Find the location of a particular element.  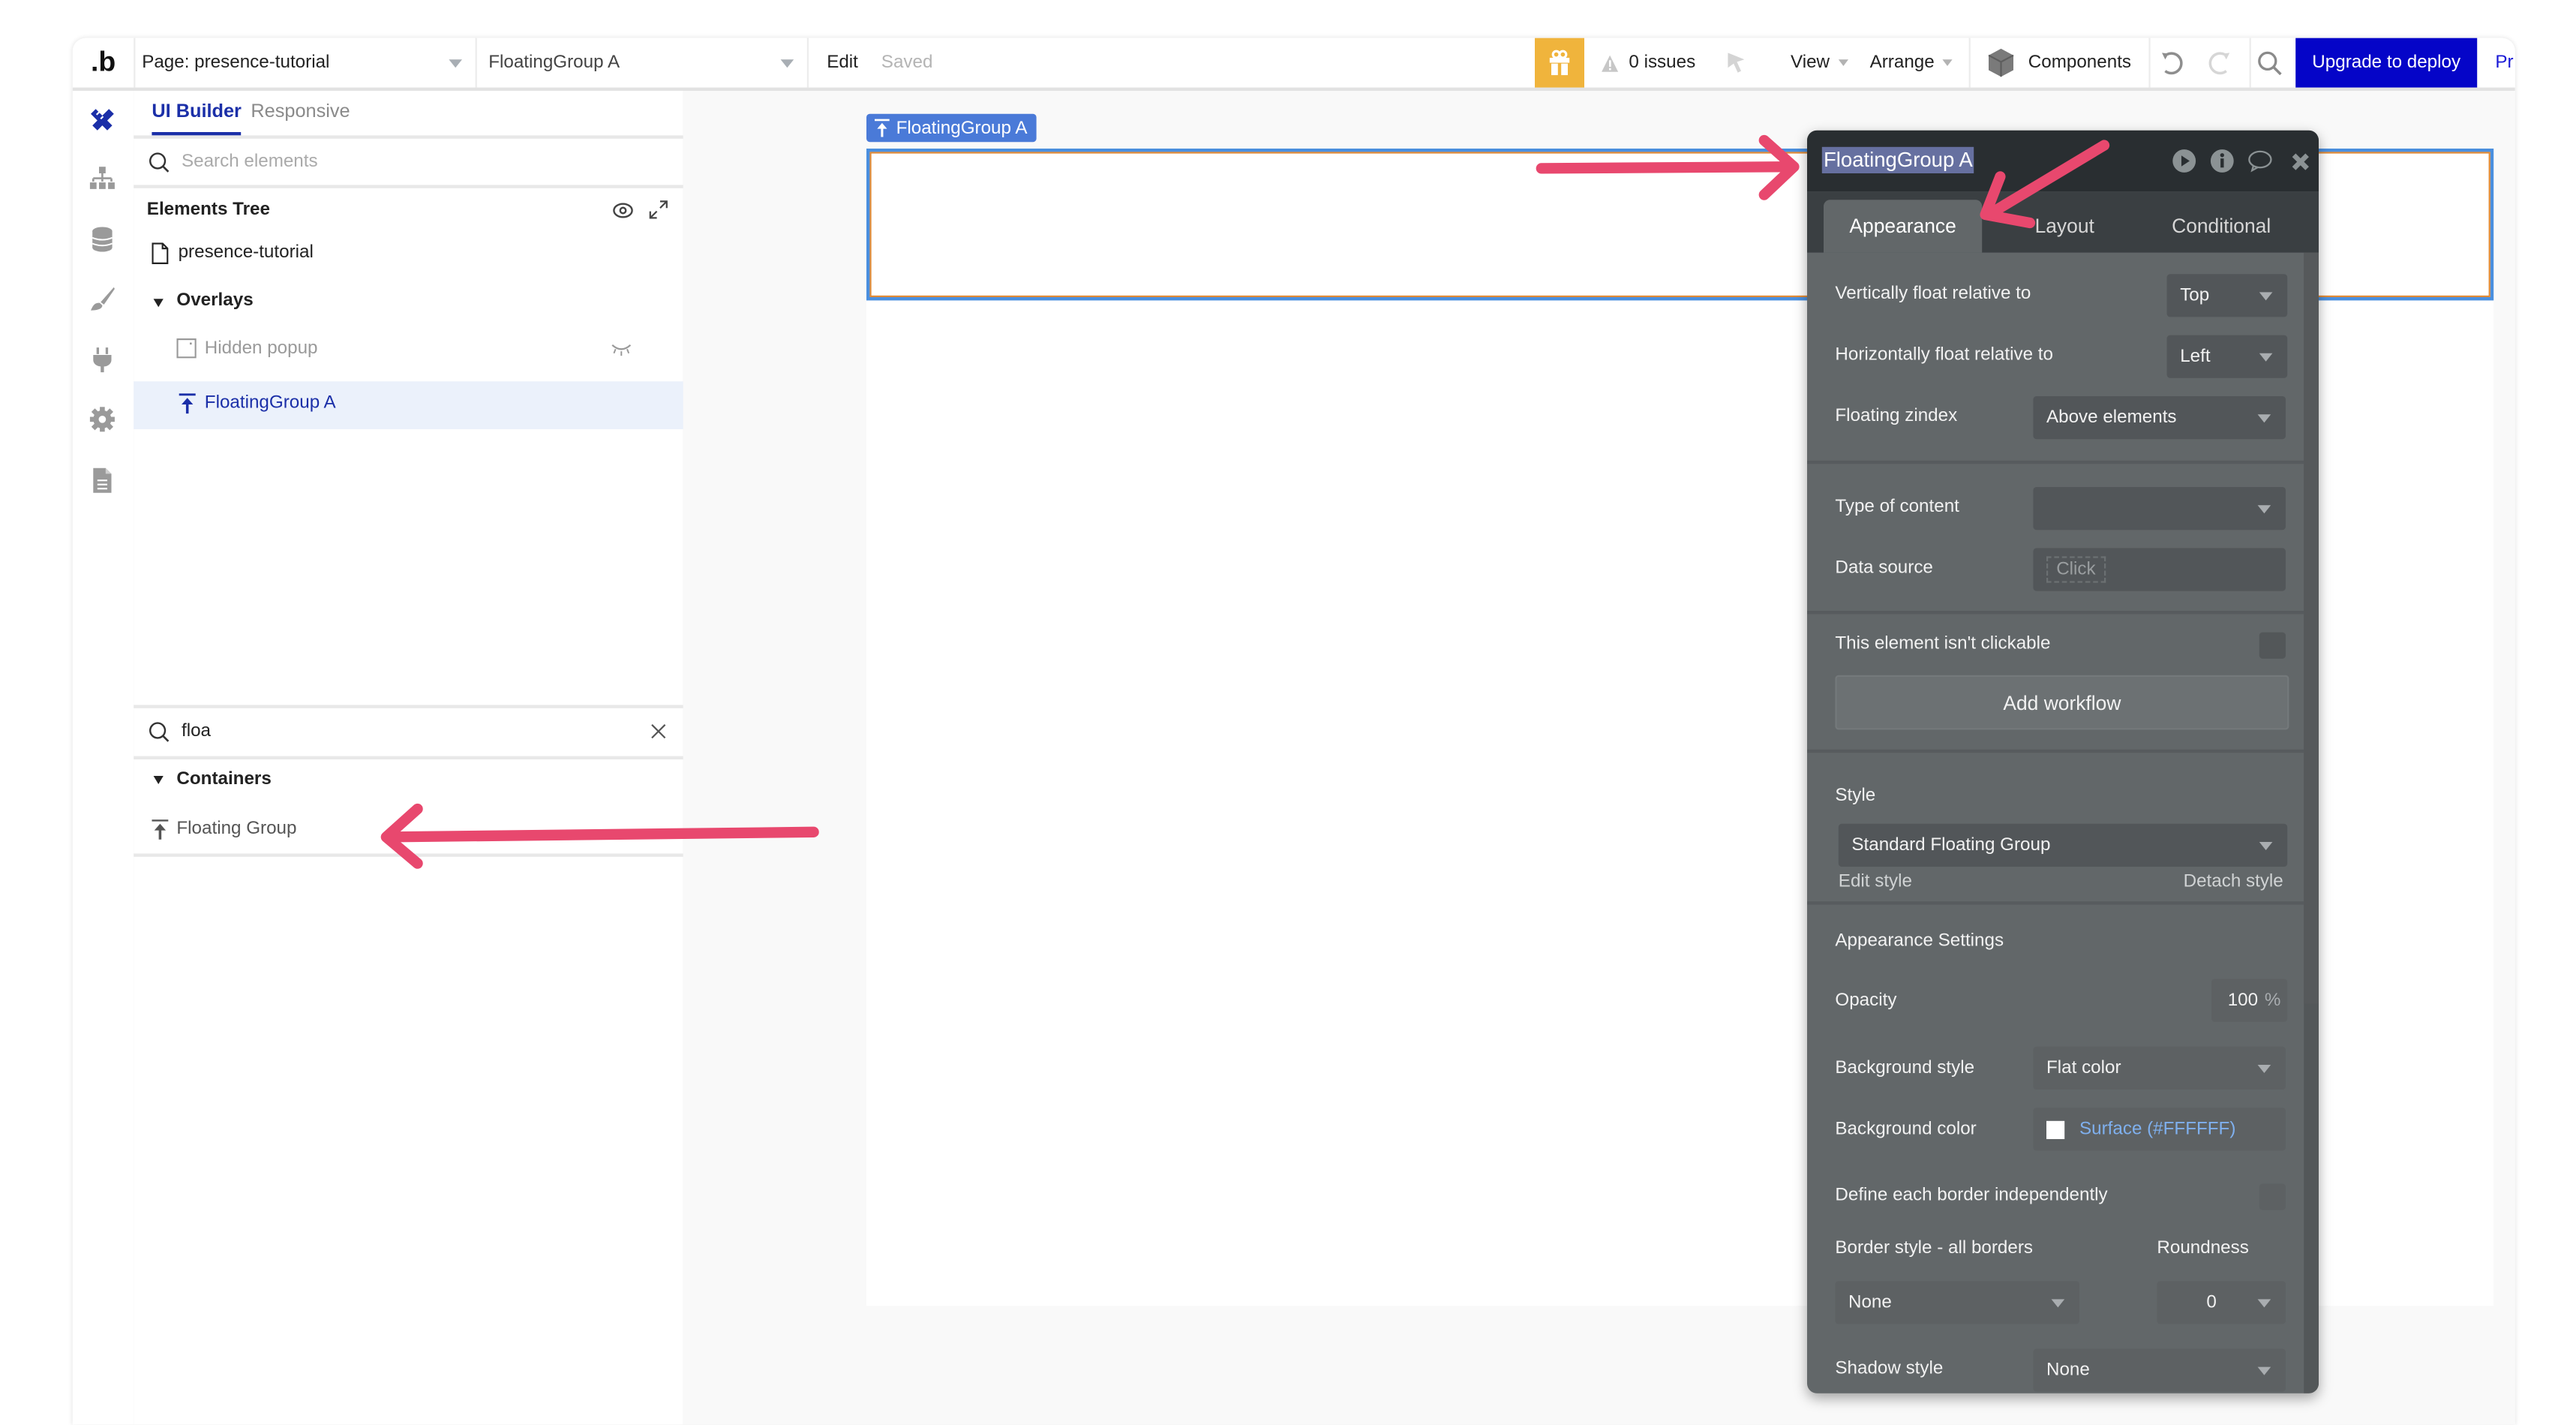

expand-icon is located at coordinates (658, 209).